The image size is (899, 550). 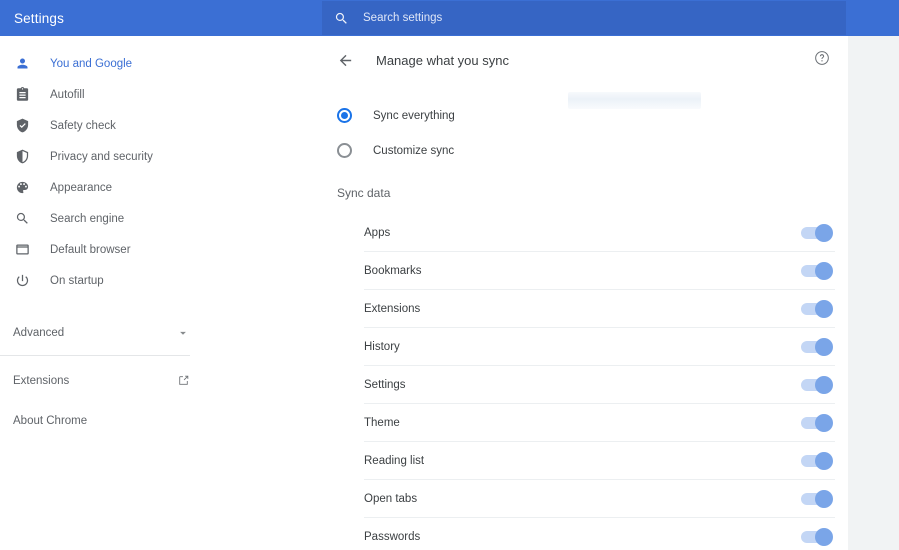 I want to click on sidebar-item-label: On startup, so click(x=77, y=280).